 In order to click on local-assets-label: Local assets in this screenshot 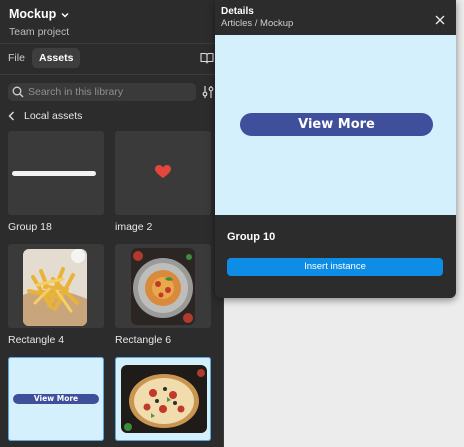, I will do `click(53, 116)`.